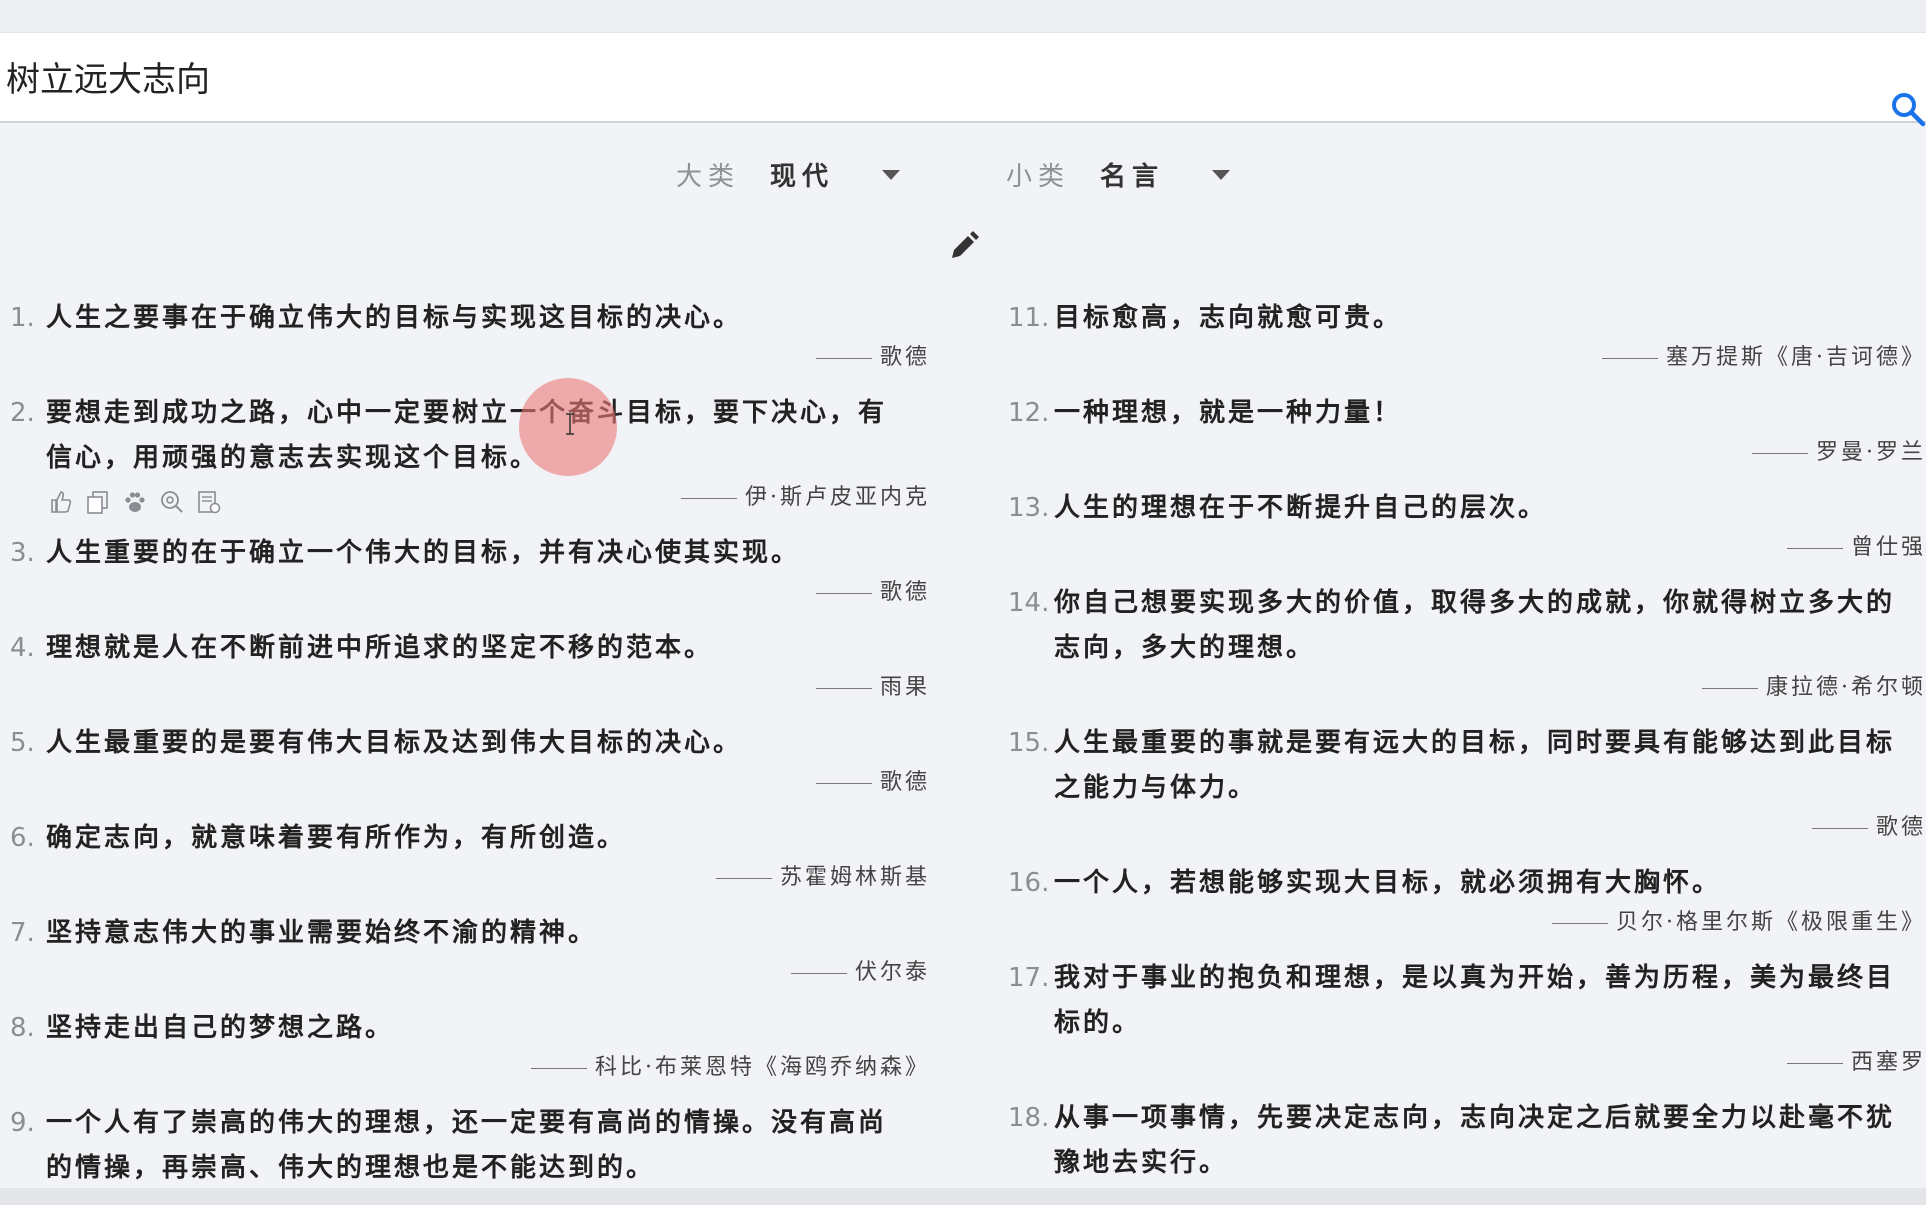 The width and height of the screenshot is (1926, 1205). Describe the element at coordinates (467, 1123) in the screenshot. I see `quote-line: 一个人有了崇高的伟大的理想，还一定要有高尚的情操。没有高尚` at that location.